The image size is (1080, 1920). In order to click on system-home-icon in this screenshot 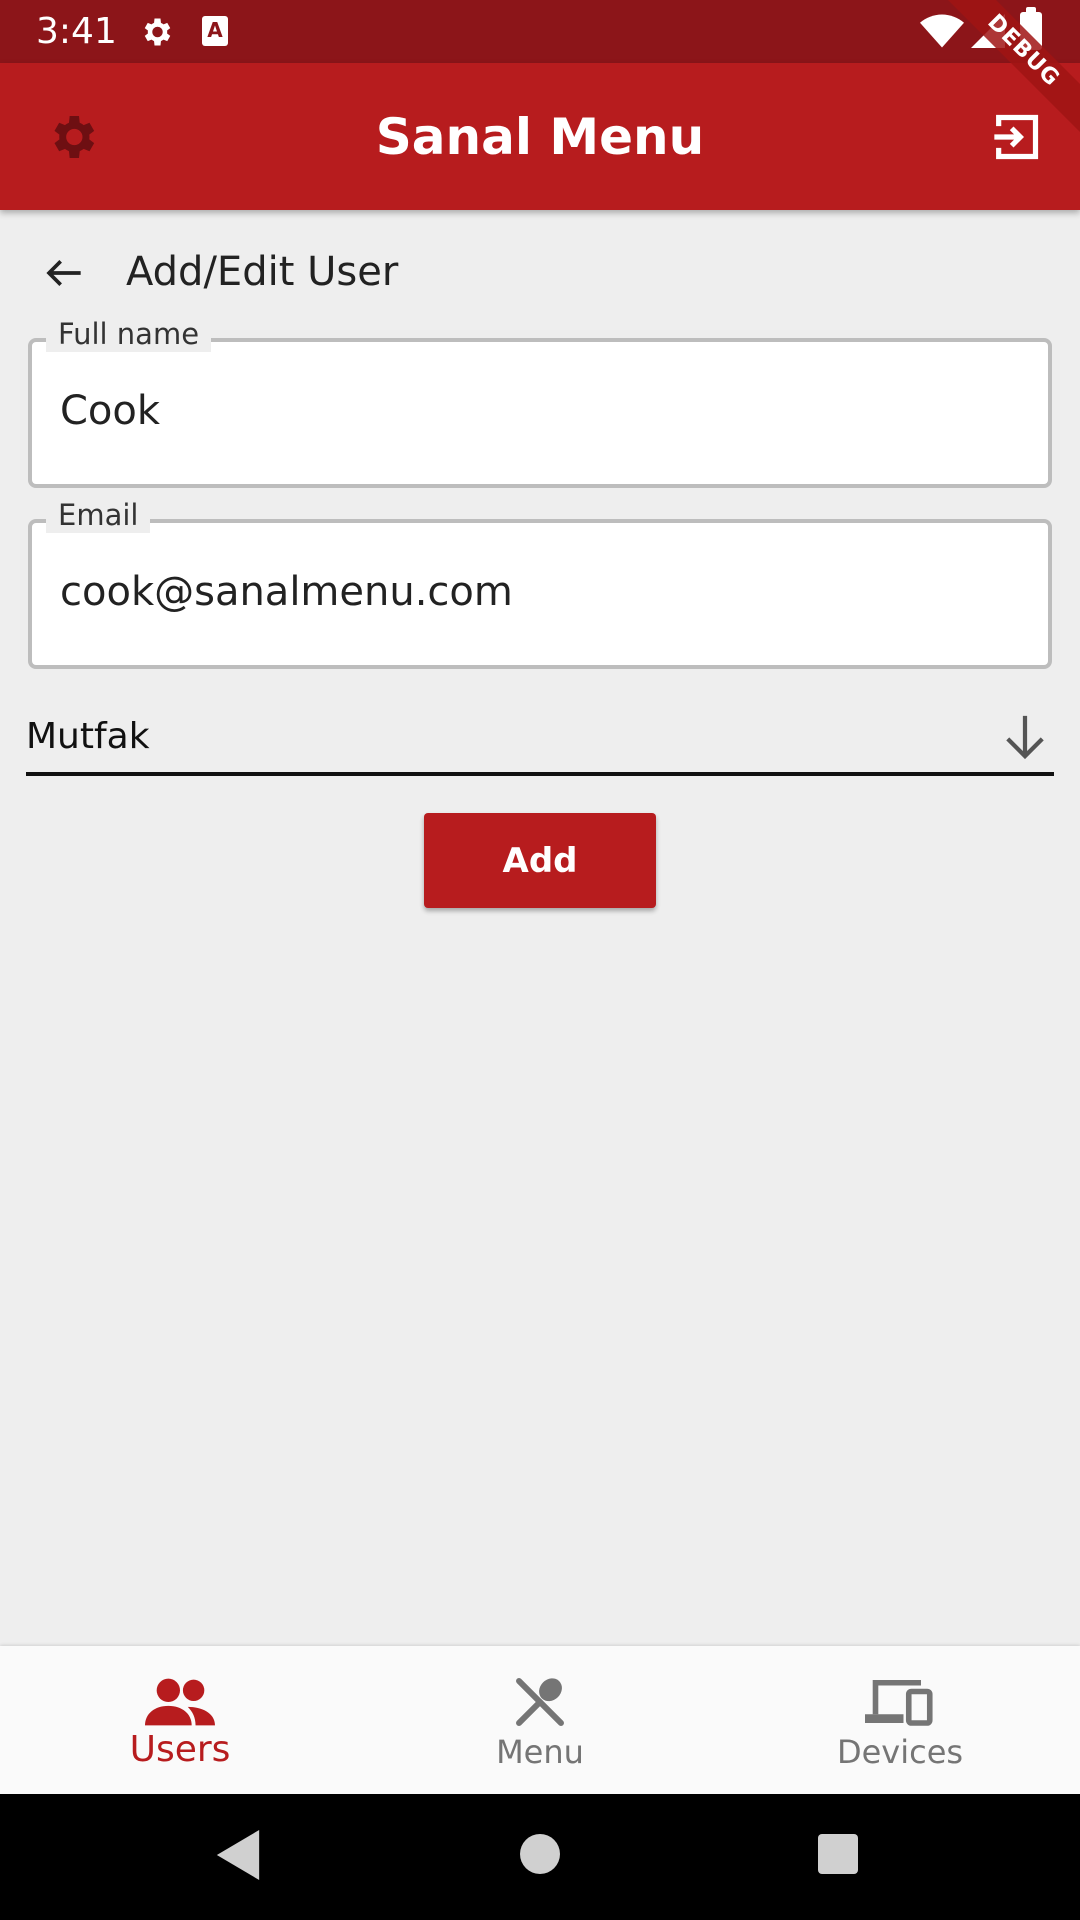, I will do `click(540, 1854)`.